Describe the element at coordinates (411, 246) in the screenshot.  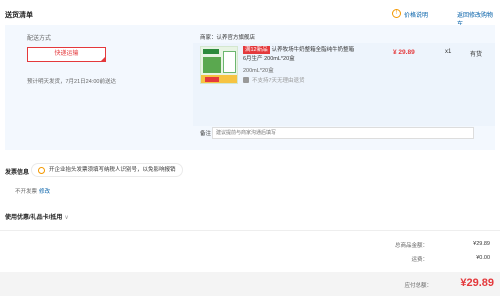
I see `goods-total-label: 总商品金额：` at that location.